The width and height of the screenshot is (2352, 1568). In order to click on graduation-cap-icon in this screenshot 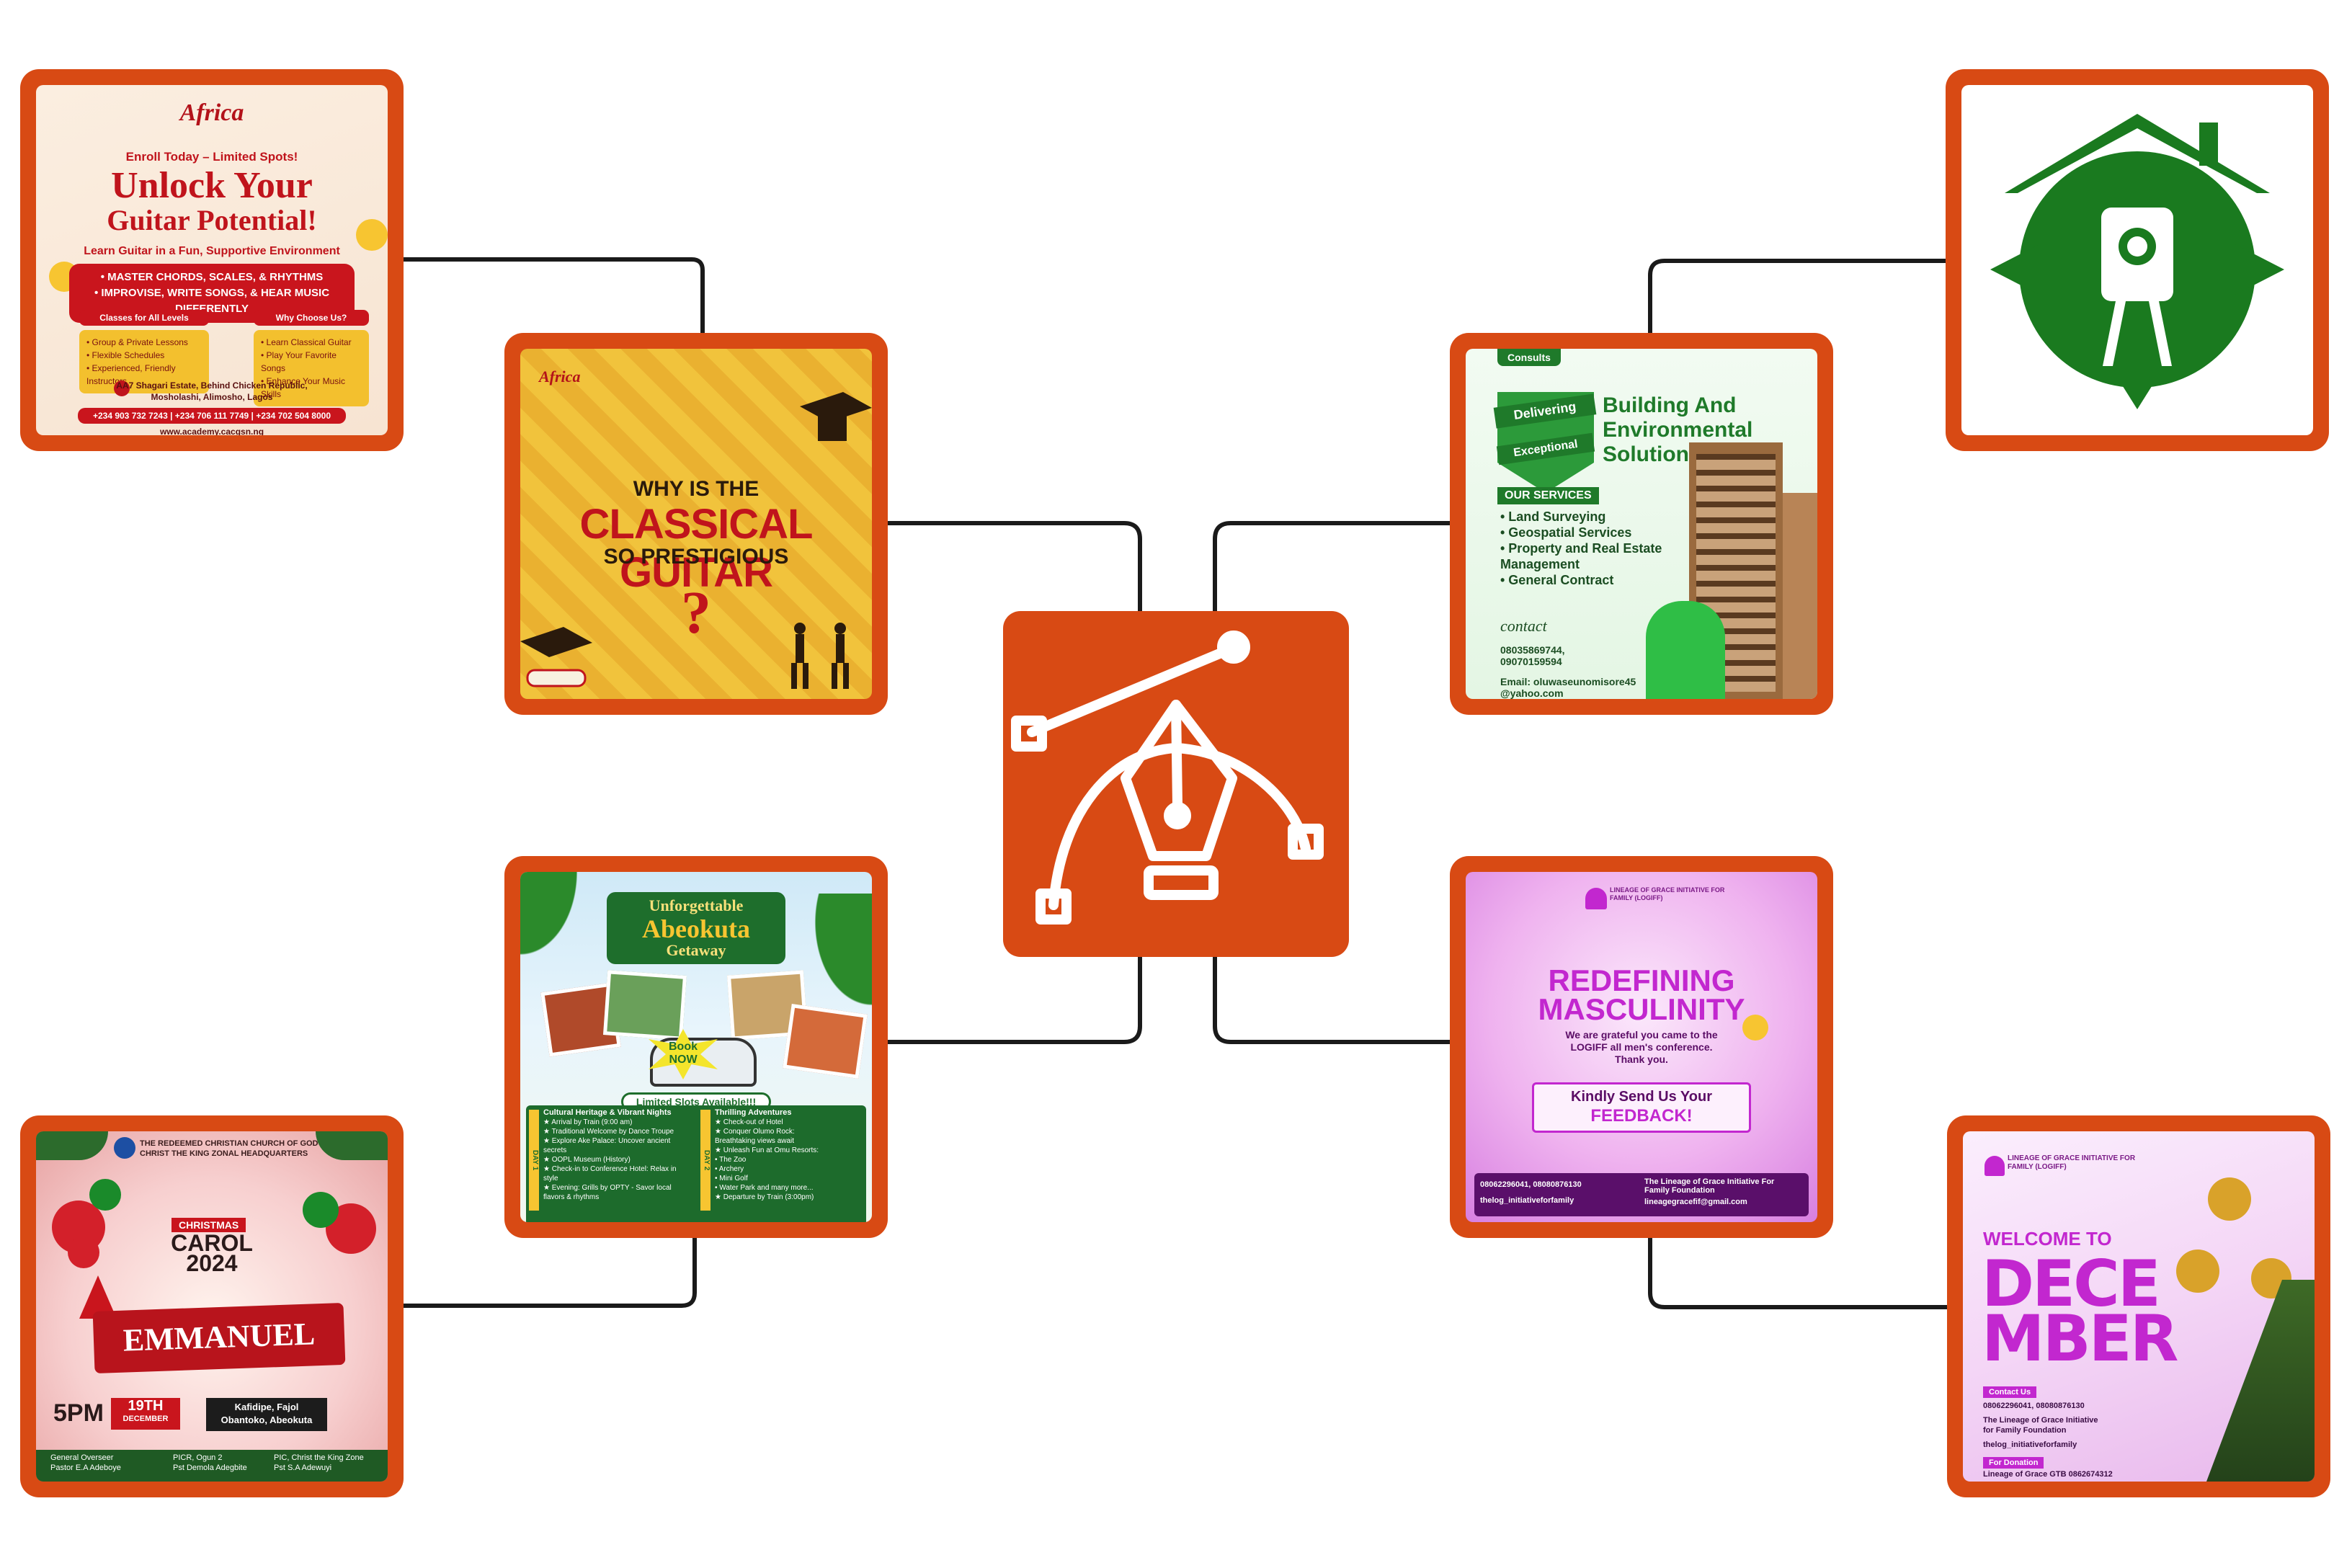, I will do `click(836, 416)`.